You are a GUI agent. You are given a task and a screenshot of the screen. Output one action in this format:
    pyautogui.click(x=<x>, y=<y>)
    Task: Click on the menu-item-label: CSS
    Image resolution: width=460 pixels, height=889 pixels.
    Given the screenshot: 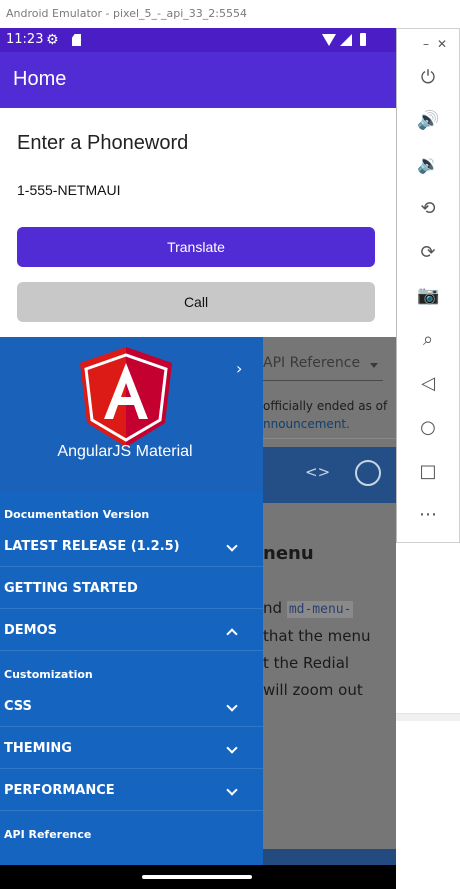 What is the action you would take?
    pyautogui.click(x=18, y=706)
    